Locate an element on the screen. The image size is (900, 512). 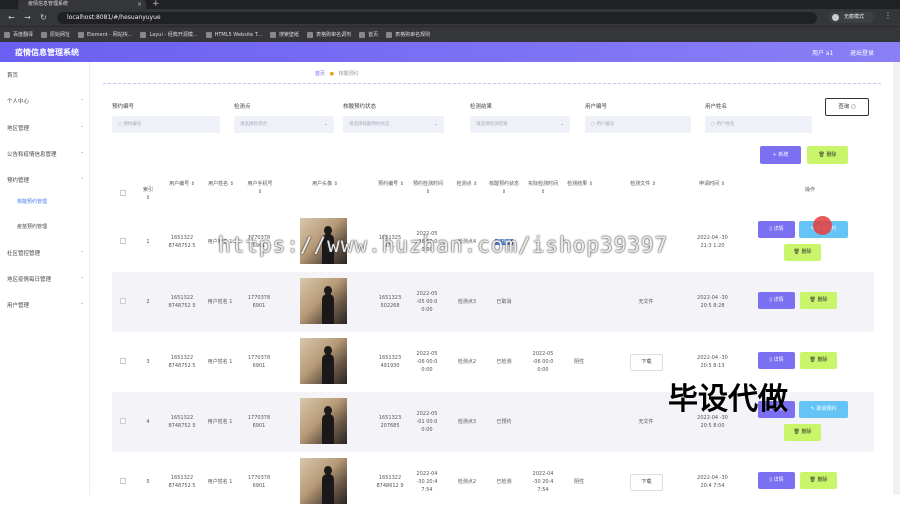
batch-delete-button: 🗑 删除 is located at coordinates (827, 155).